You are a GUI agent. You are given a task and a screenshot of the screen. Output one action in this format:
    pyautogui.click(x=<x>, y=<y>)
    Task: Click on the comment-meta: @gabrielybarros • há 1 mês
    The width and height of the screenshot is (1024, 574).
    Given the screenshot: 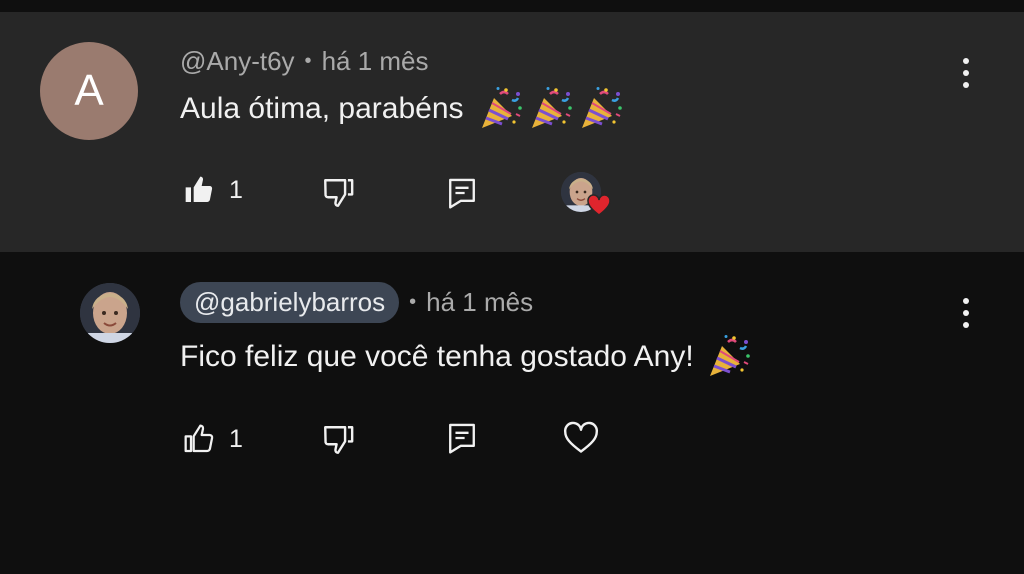 What is the action you would take?
    pyautogui.click(x=356, y=302)
    